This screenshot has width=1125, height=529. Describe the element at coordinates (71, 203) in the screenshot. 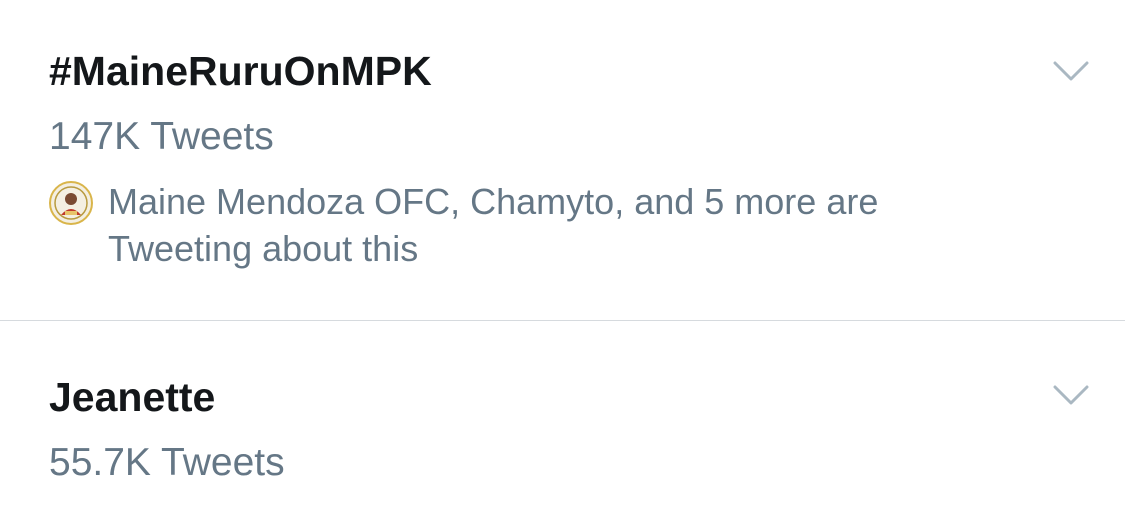

I see `avatar` at that location.